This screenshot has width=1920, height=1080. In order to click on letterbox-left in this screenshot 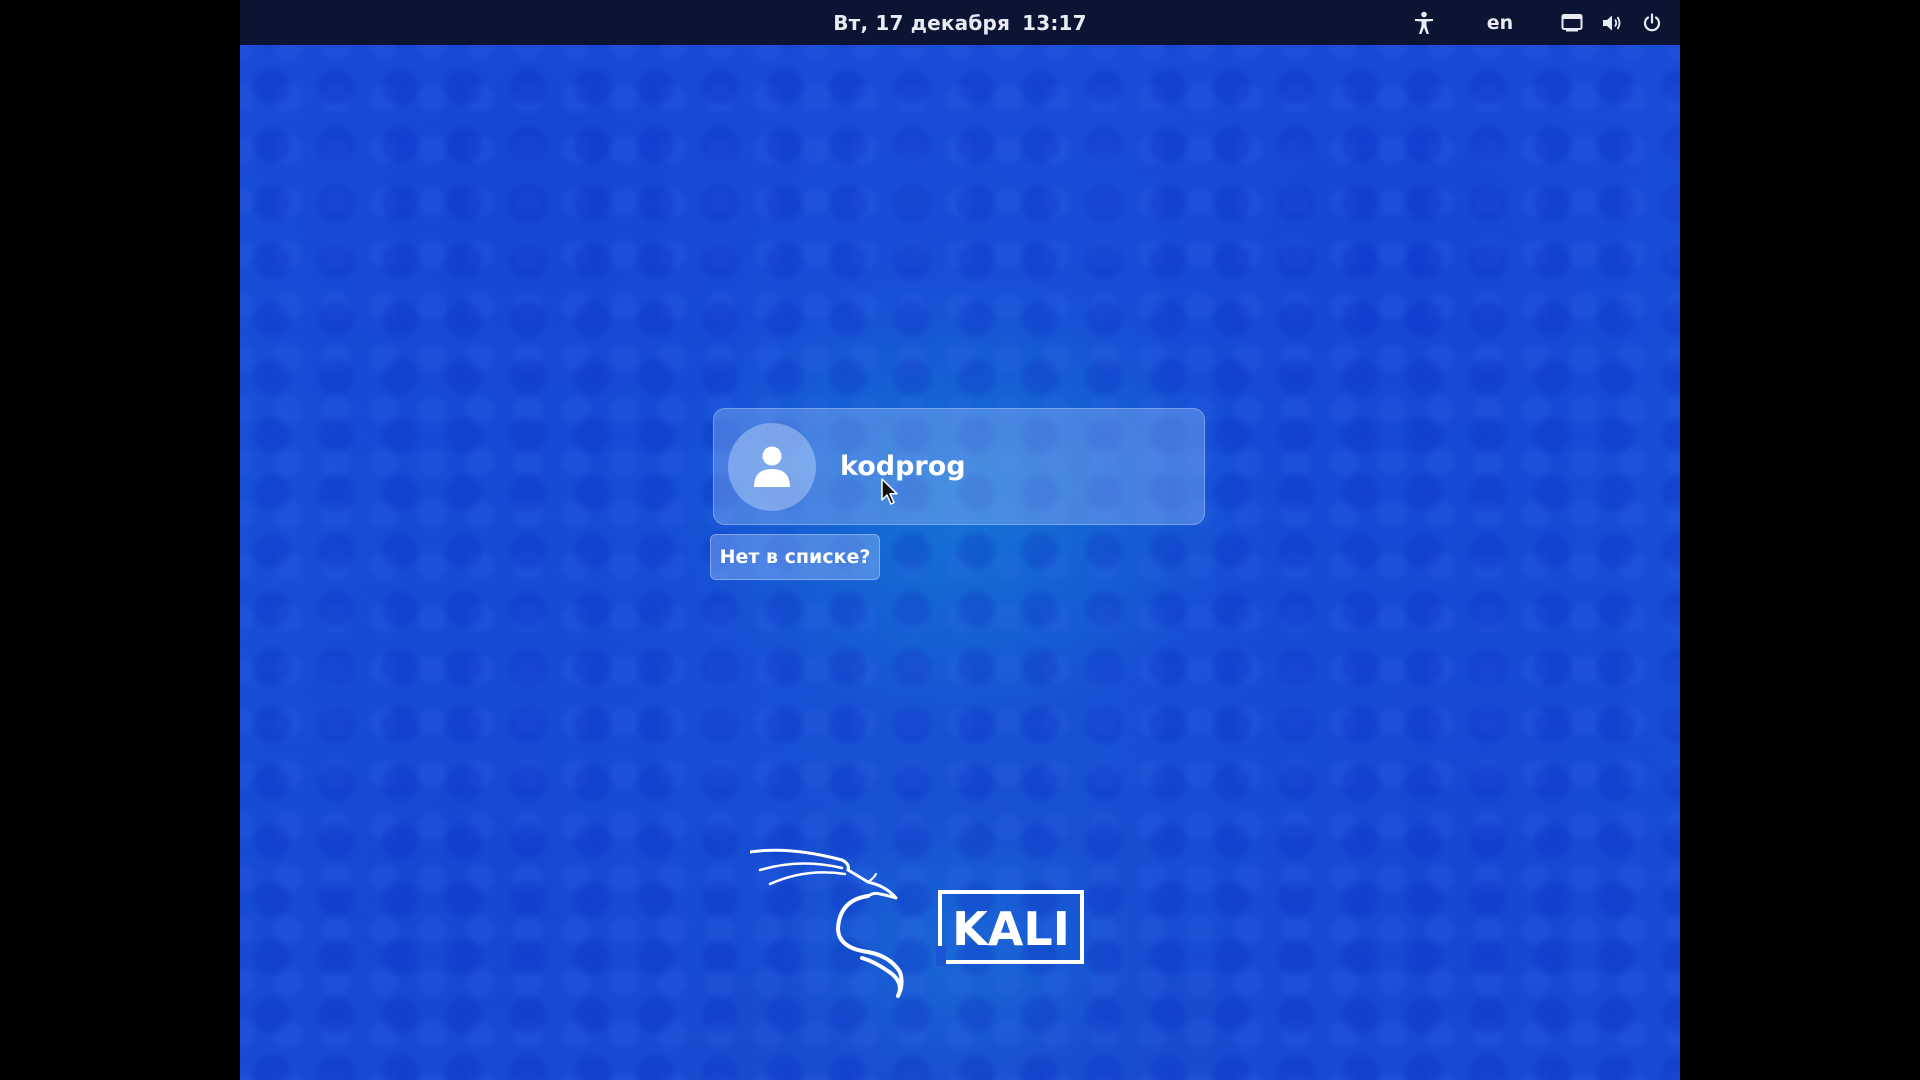, I will do `click(120, 540)`.